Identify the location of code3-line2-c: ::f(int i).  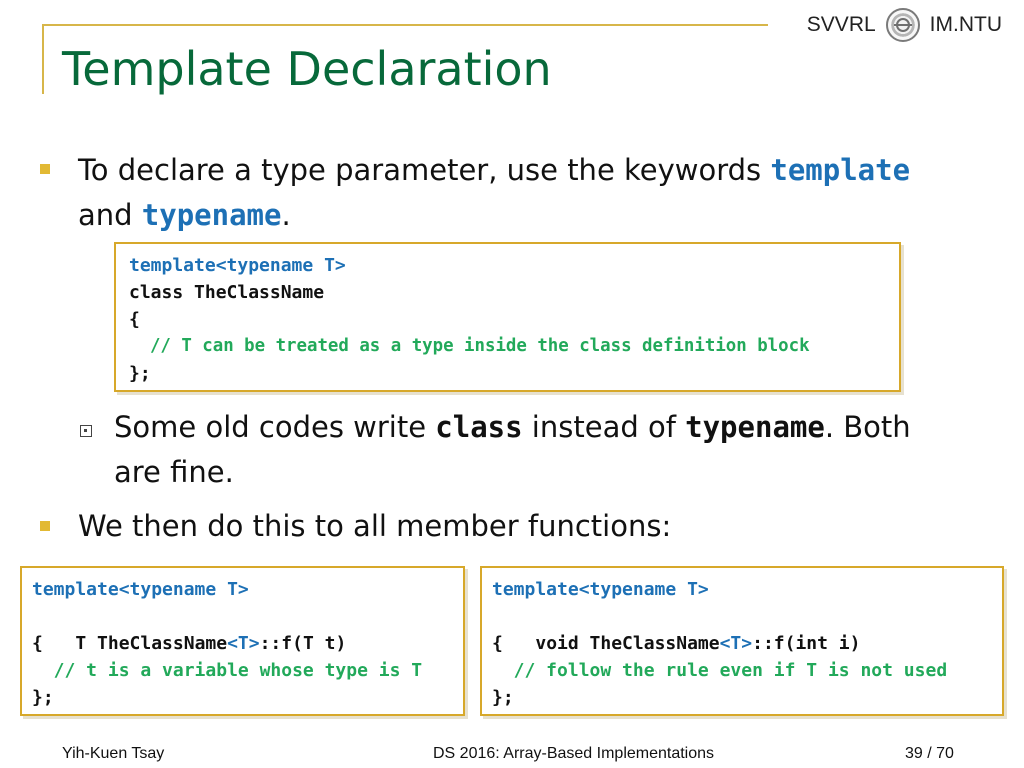
(806, 643).